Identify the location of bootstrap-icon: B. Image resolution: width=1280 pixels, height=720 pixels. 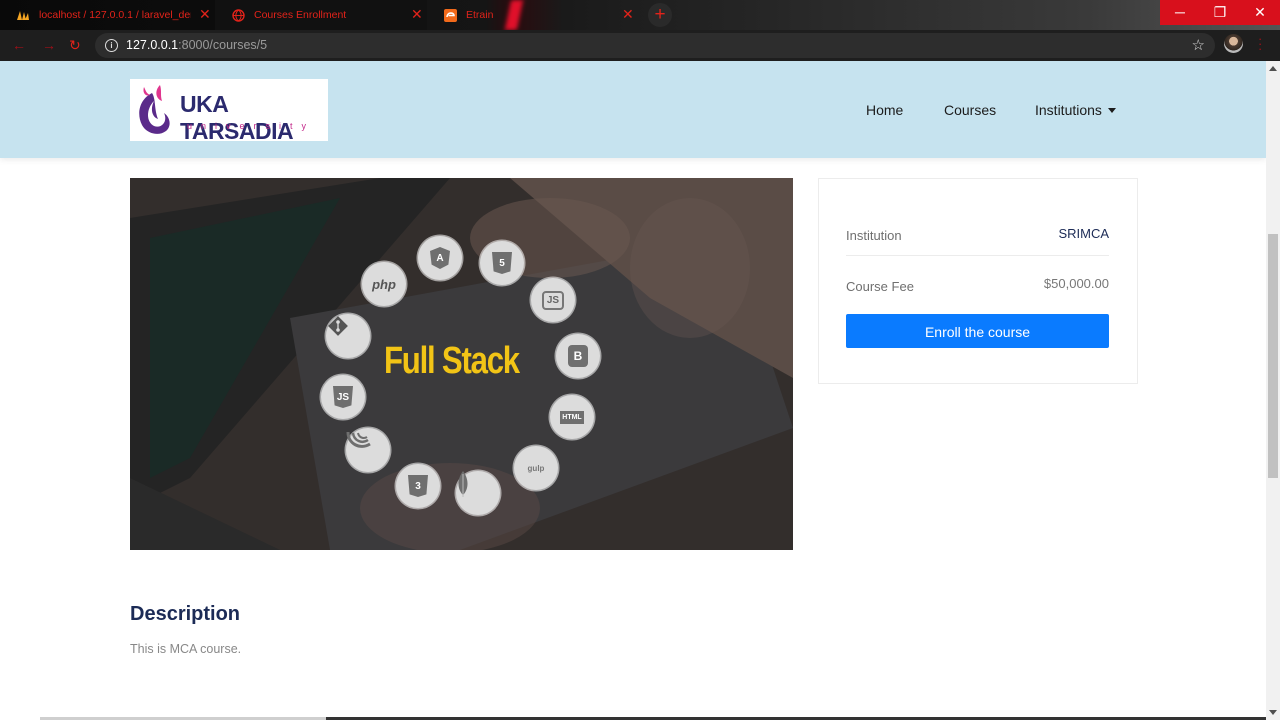
(578, 356).